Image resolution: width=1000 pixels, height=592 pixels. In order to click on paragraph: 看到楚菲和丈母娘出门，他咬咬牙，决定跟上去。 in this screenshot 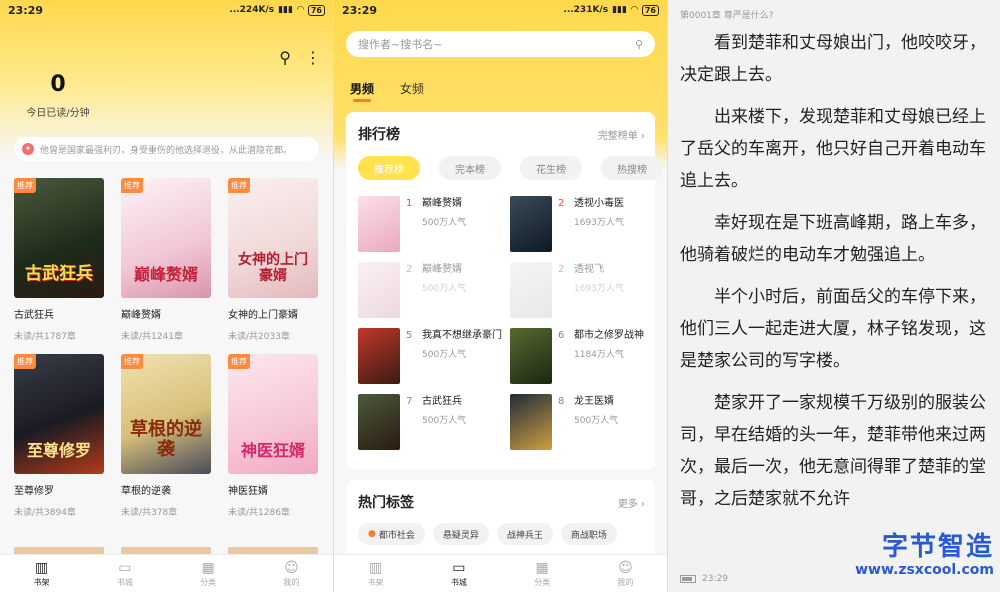, I will do `click(833, 59)`.